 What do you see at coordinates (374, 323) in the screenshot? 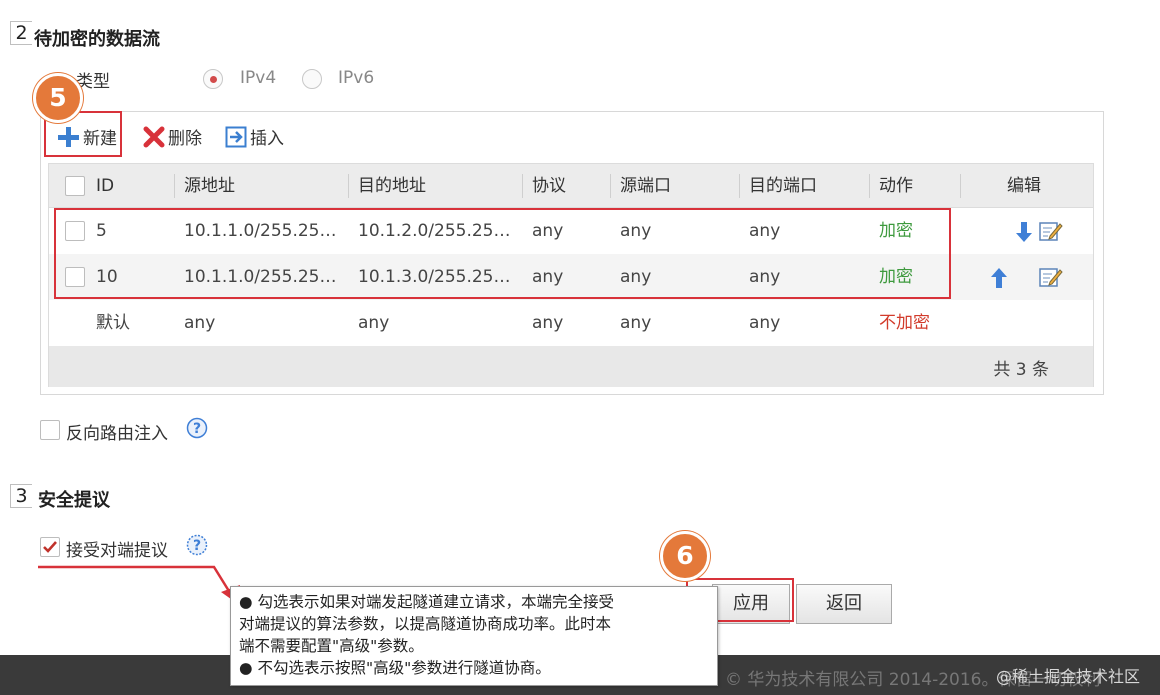
I see `cell-dst: any` at bounding box center [374, 323].